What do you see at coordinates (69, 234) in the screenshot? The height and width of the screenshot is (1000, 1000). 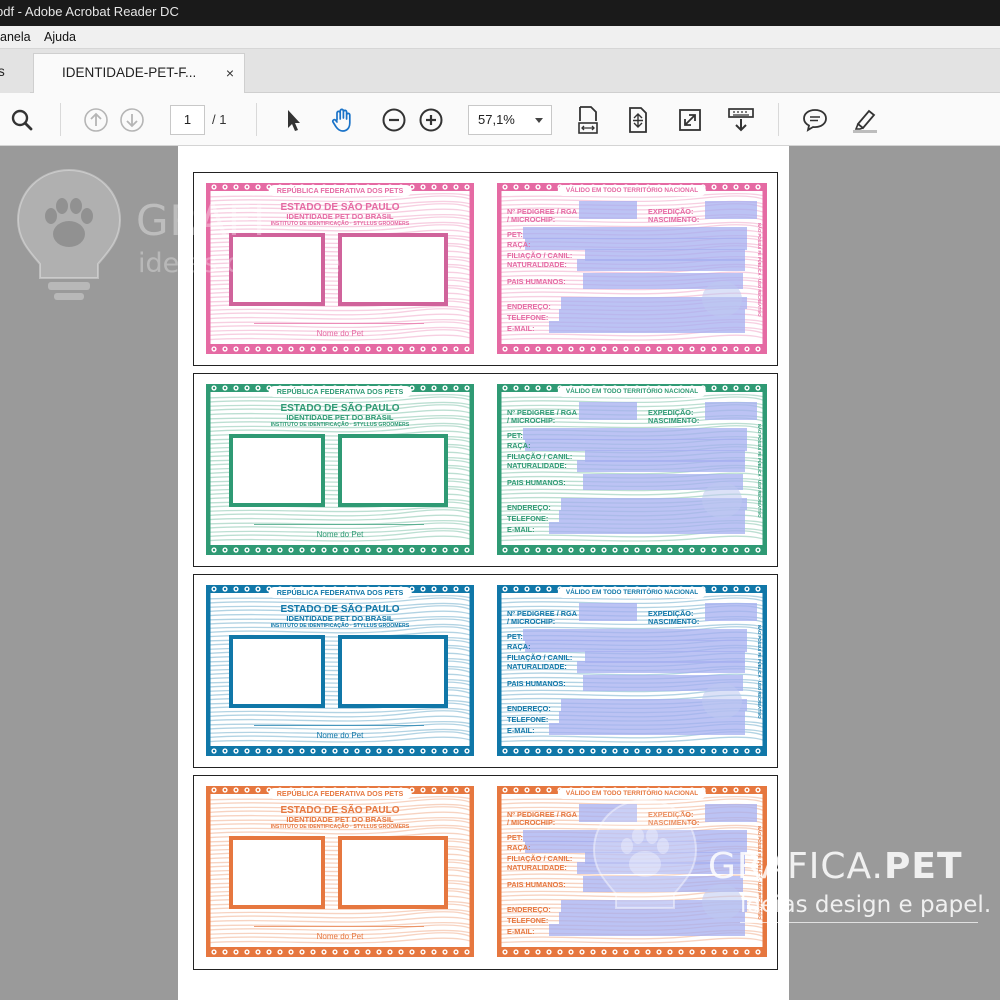 I see `bulb-paw-logo-icon` at bounding box center [69, 234].